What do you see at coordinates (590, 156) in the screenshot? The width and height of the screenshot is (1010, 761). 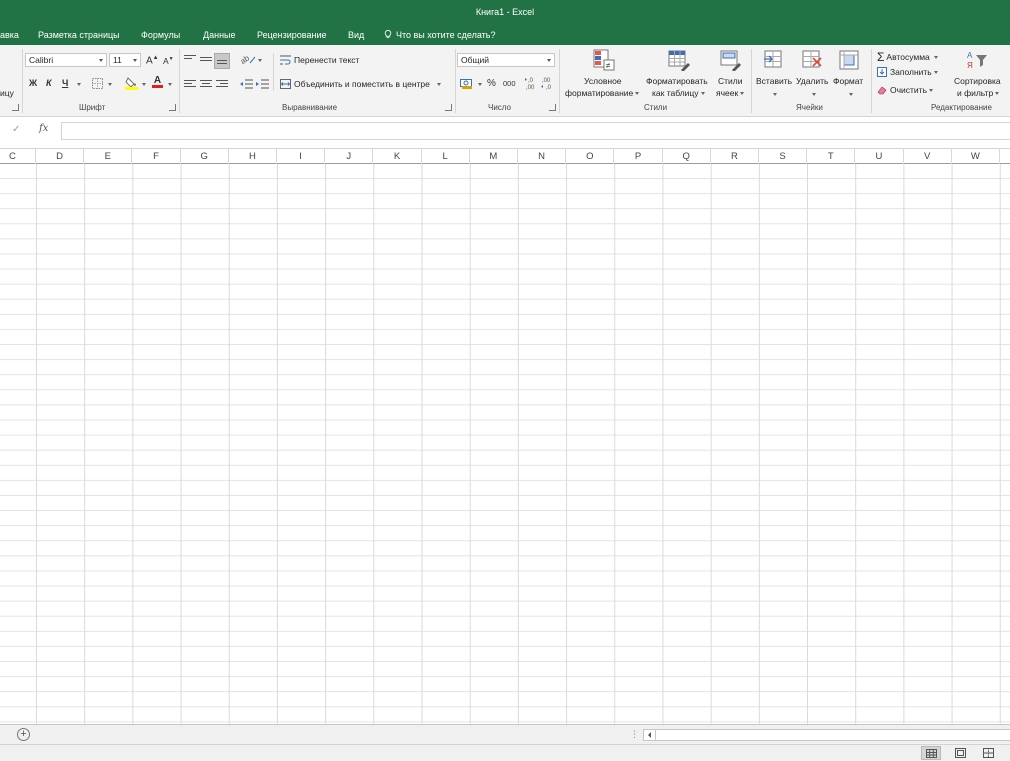 I see `column-header: O` at bounding box center [590, 156].